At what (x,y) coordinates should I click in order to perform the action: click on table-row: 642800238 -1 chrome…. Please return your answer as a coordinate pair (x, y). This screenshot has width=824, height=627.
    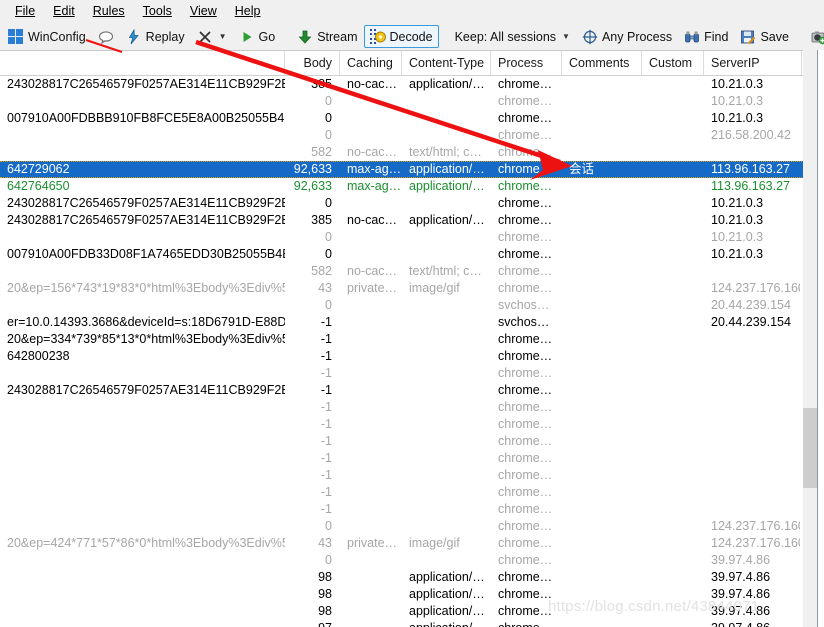
    Looking at the image, I should click on (412, 356).